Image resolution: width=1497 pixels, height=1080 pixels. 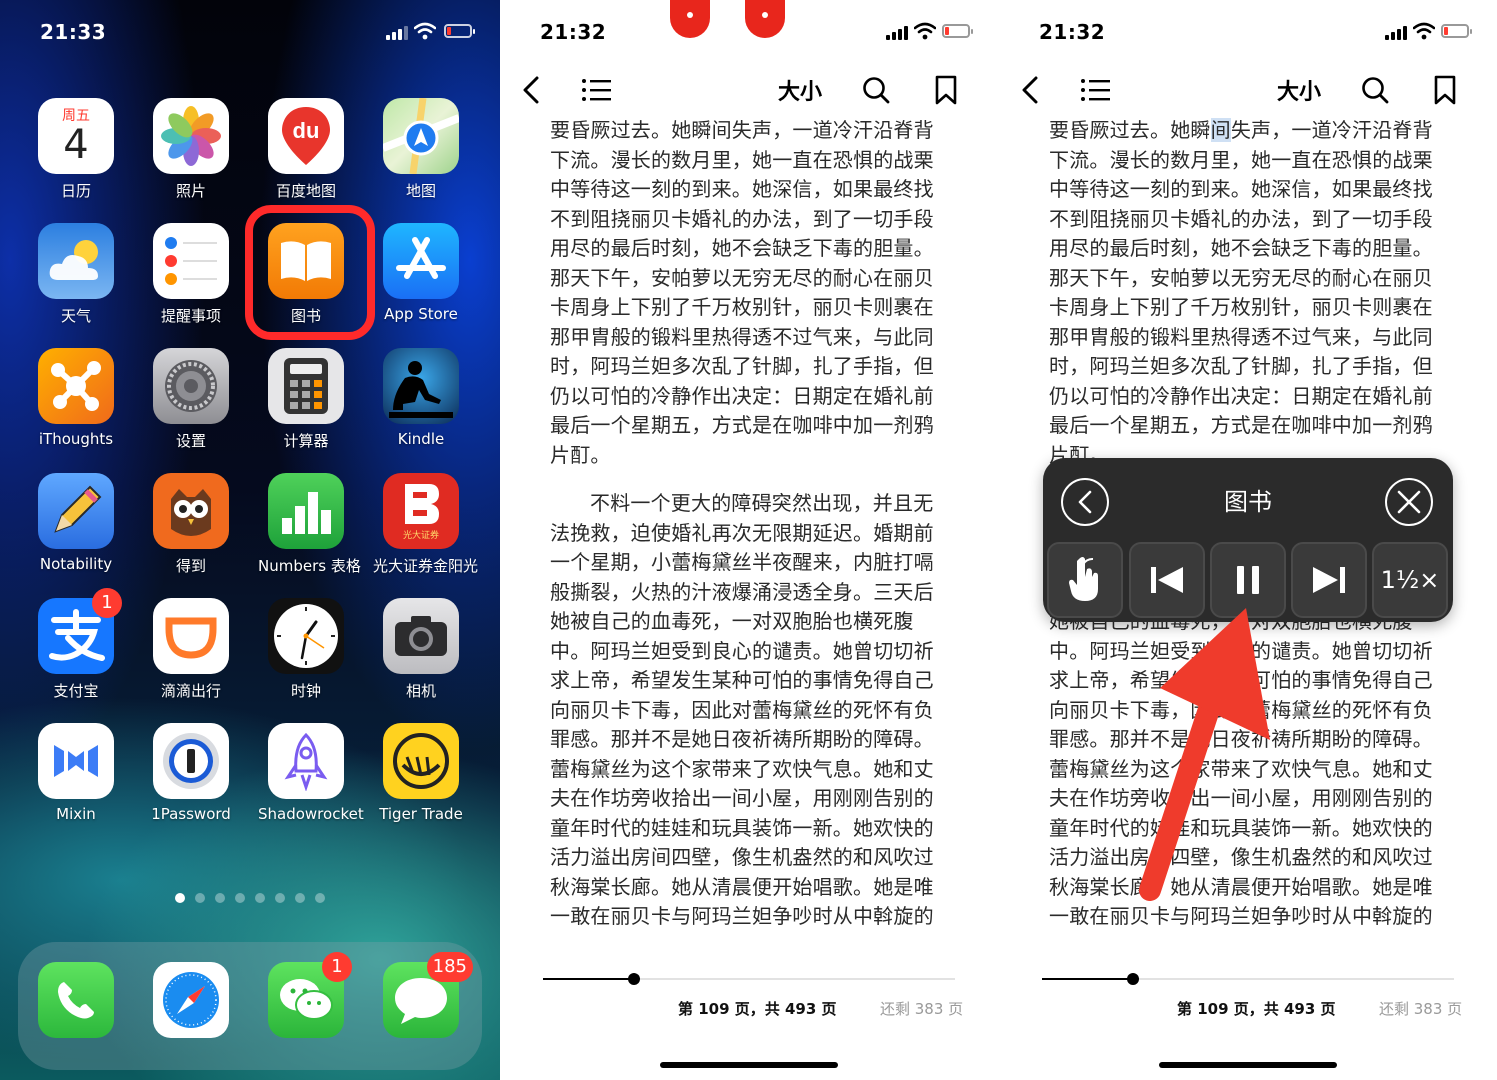 I want to click on app-mixin: Mixin, so click(x=76, y=773).